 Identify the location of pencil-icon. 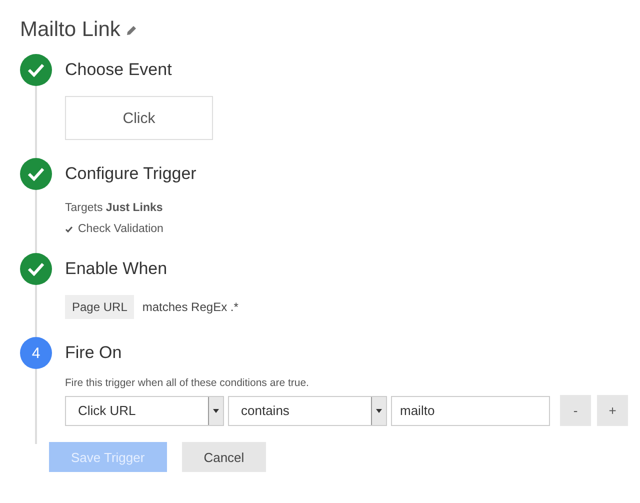
(132, 30).